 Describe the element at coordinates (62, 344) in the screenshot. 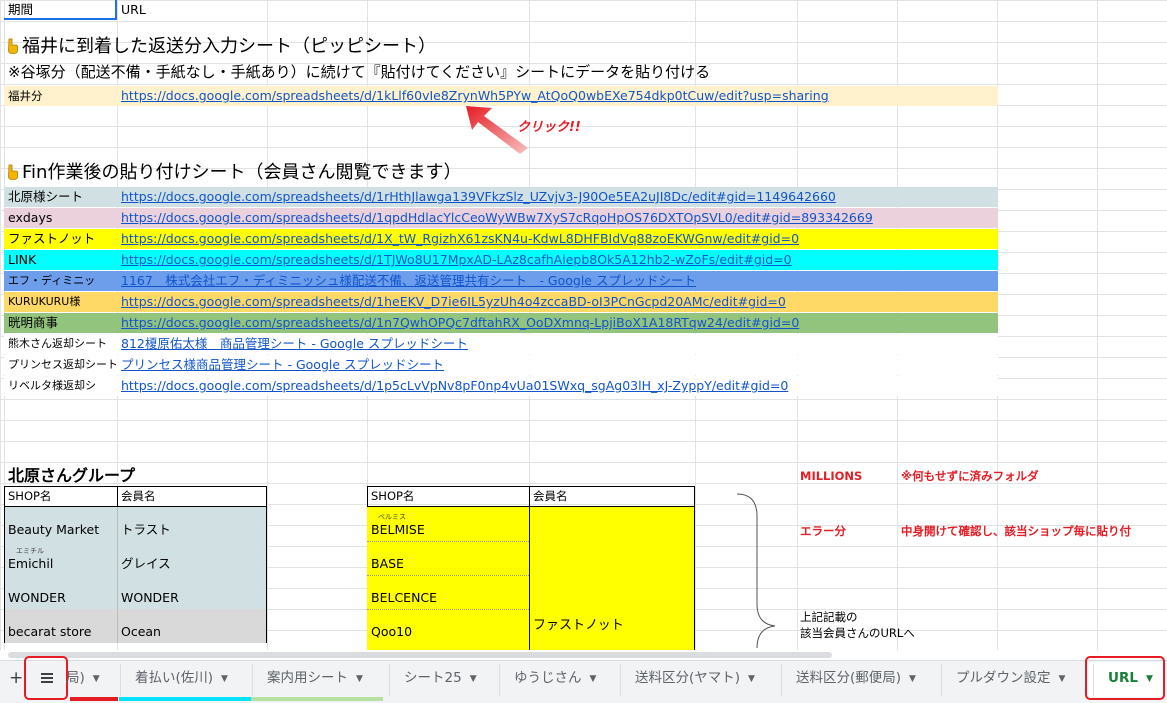

I see `fin-row-label: 熊木さん返却シート` at that location.